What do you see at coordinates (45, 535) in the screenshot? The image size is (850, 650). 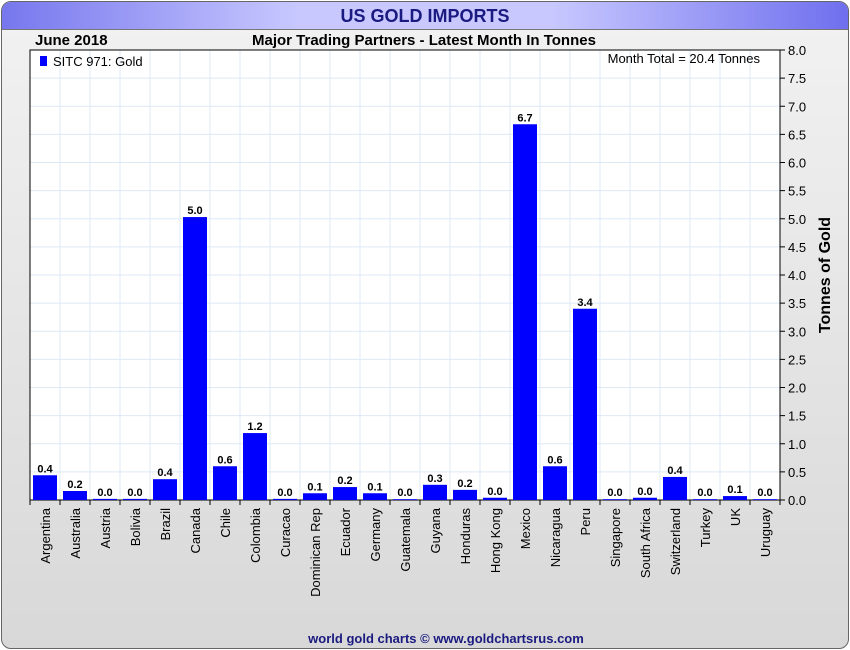 I see `x-tick-label: Argentina` at bounding box center [45, 535].